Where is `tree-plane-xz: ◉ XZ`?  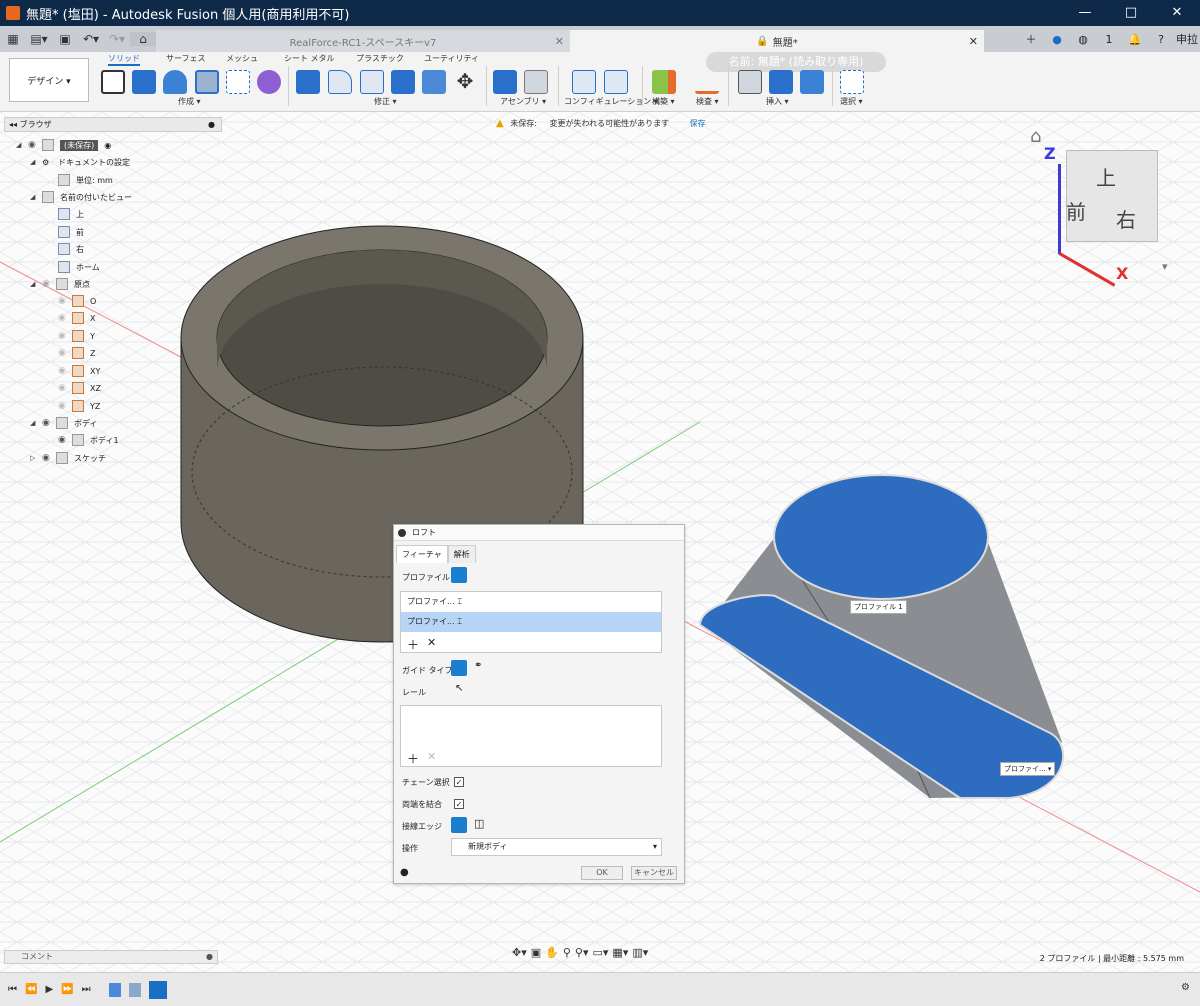
tree-plane-xz: ◉ XZ is located at coordinates (79, 388).